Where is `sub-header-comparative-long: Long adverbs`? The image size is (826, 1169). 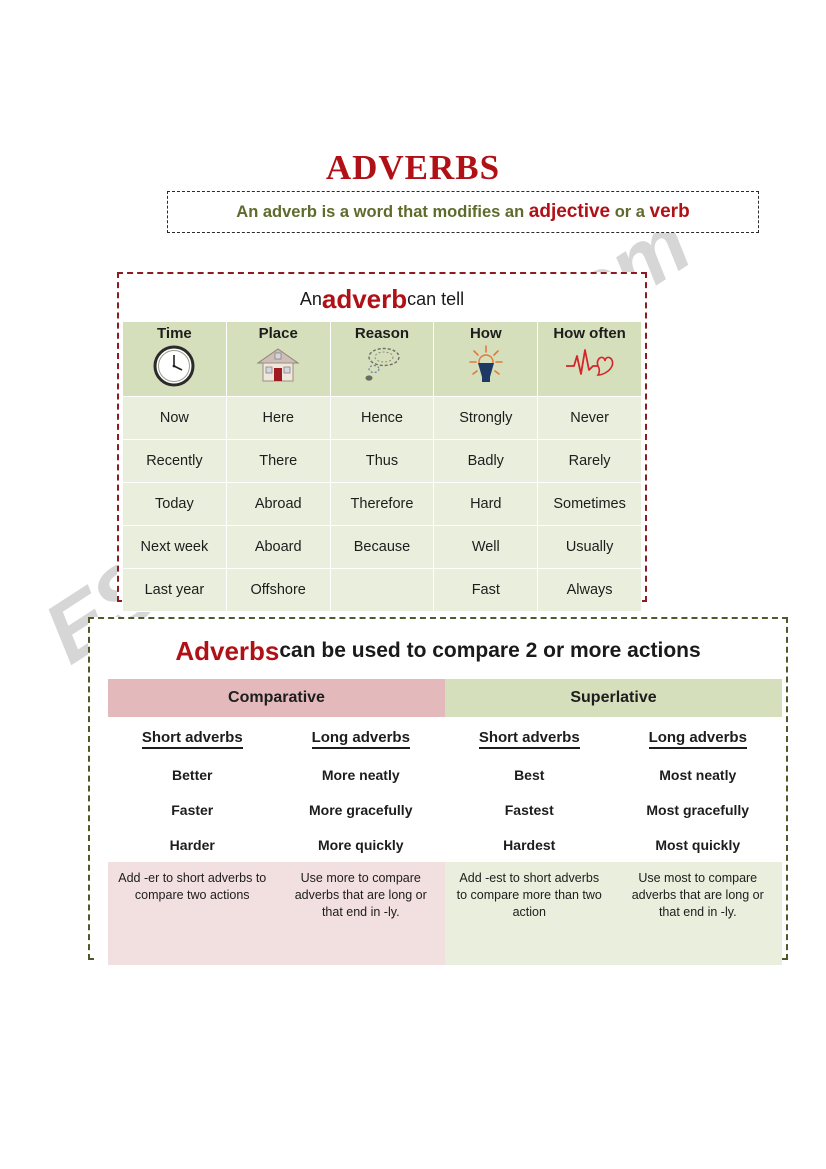 sub-header-comparative-long: Long adverbs is located at coordinates (360, 737).